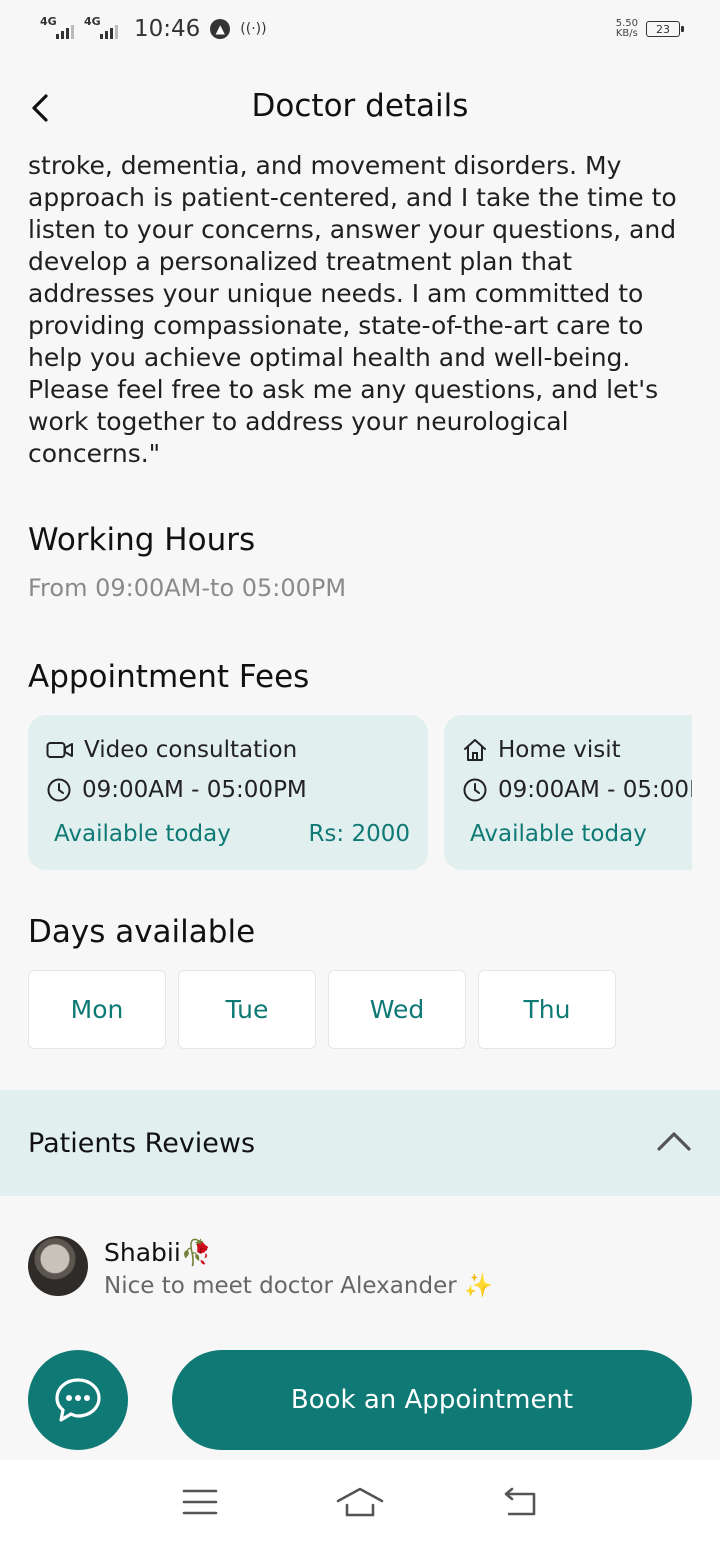 The height and width of the screenshot is (1544, 720). I want to click on chat-button, so click(78, 1400).